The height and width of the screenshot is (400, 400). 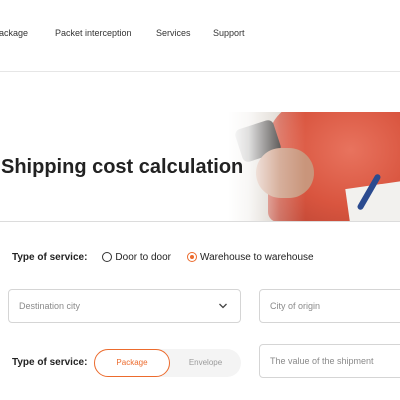 What do you see at coordinates (143, 257) in the screenshot?
I see `radio-label: Door to door` at bounding box center [143, 257].